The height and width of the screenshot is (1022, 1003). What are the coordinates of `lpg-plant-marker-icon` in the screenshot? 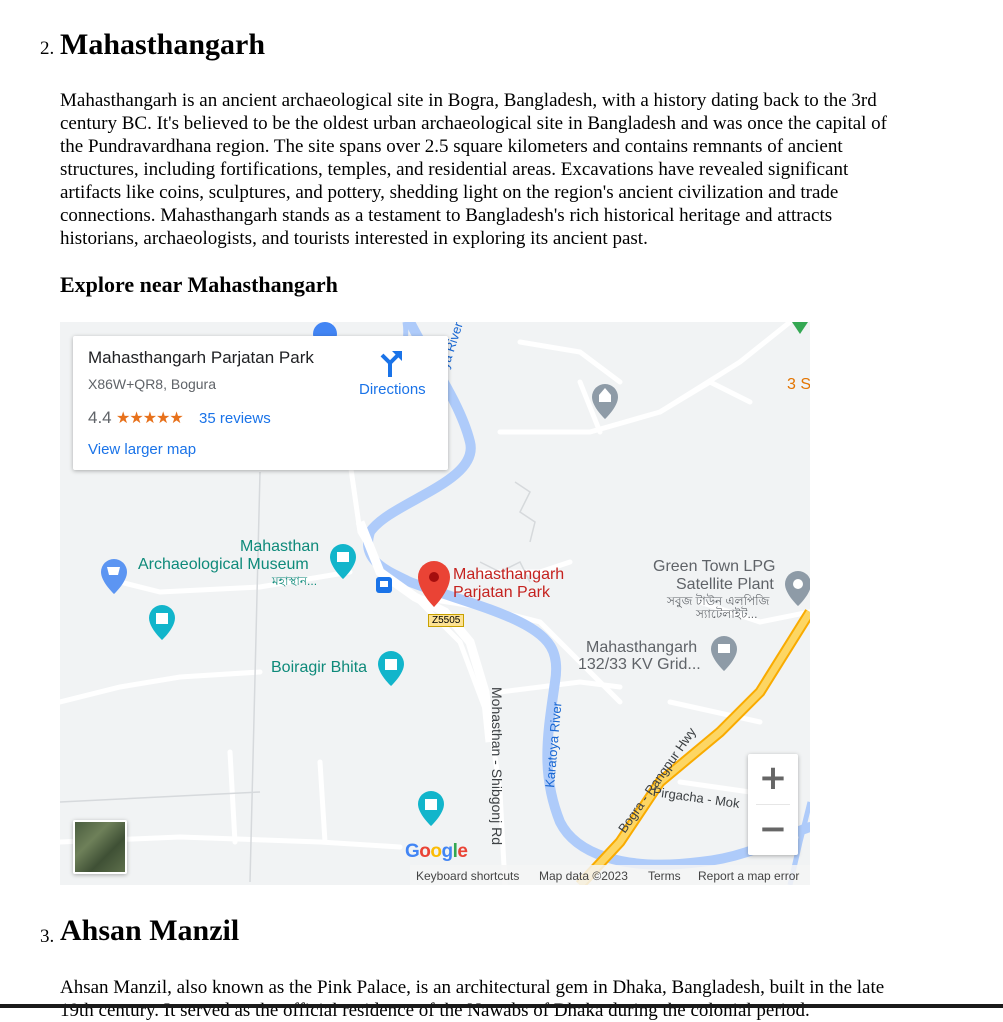 It's located at (797, 588).